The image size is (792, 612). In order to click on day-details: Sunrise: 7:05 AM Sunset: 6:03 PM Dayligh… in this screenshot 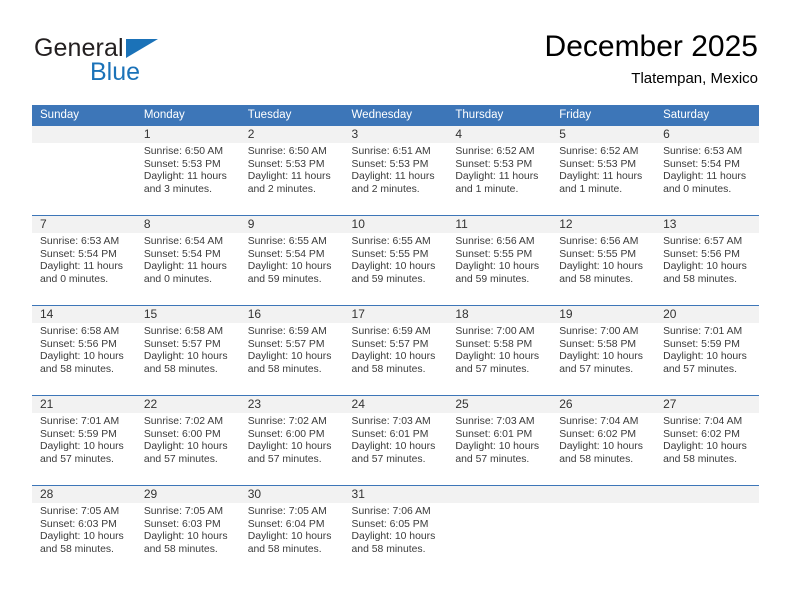, I will do `click(188, 529)`.